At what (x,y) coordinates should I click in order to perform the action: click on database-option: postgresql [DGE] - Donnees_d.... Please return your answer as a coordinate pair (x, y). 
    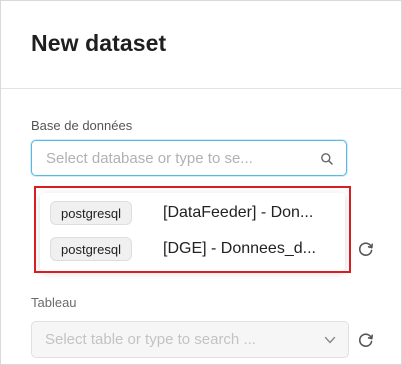
    Looking at the image, I should click on (192, 250).